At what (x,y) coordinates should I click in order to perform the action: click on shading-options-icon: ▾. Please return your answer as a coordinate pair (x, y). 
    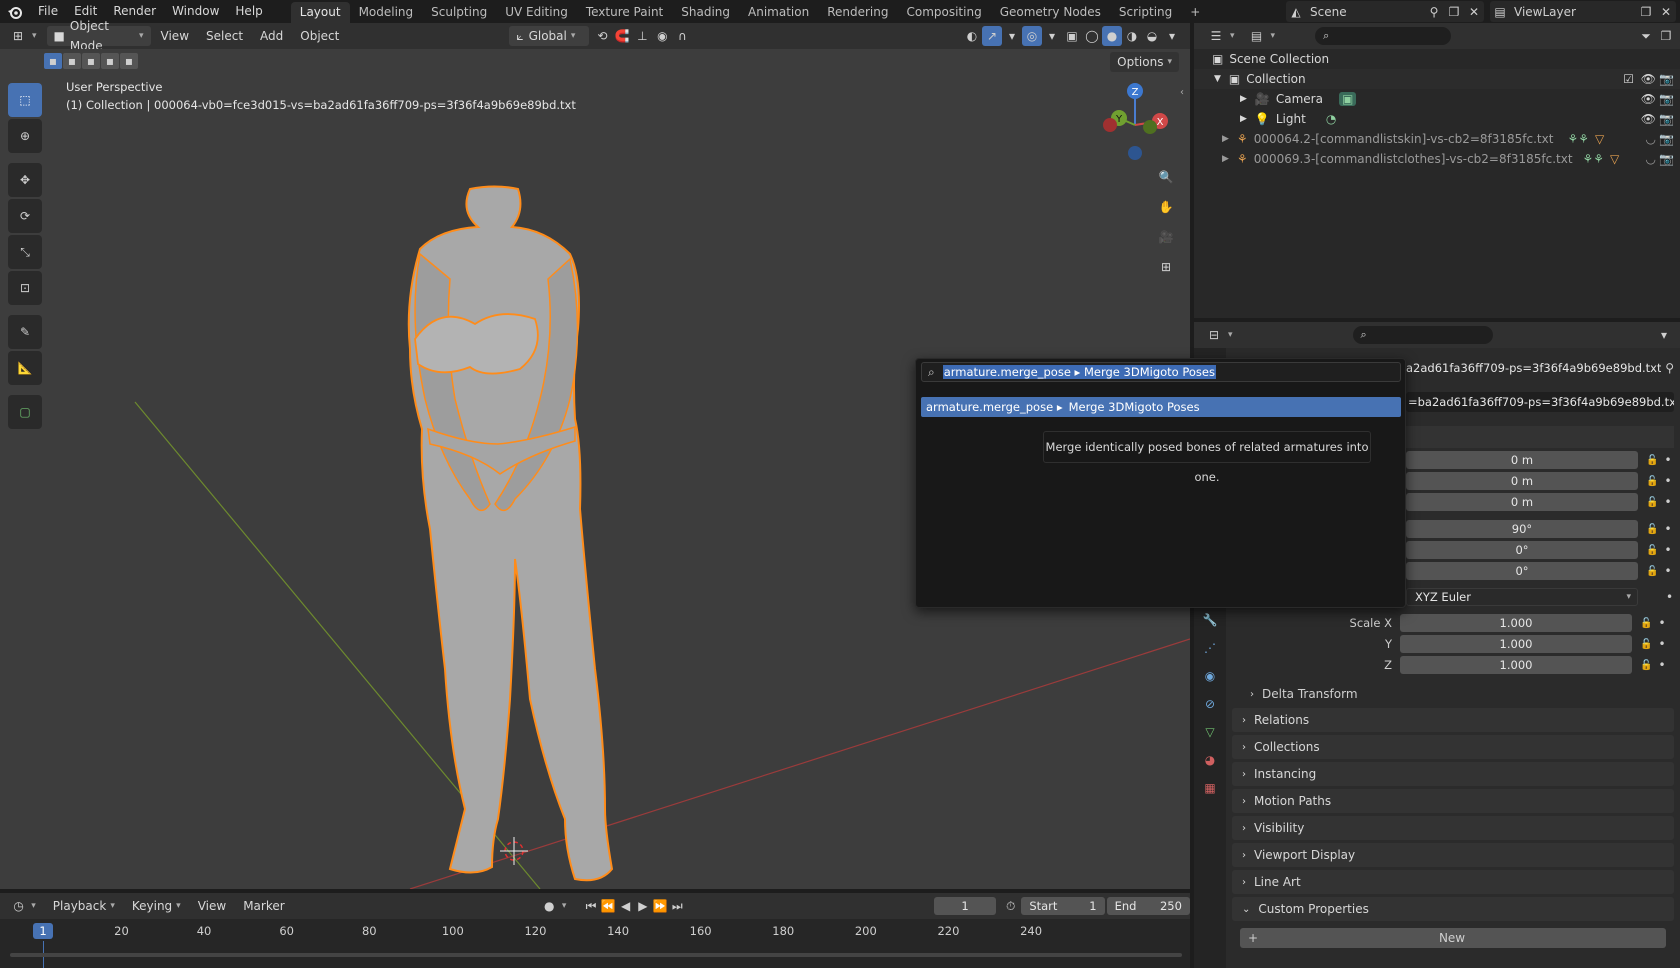
    Looking at the image, I should click on (1172, 36).